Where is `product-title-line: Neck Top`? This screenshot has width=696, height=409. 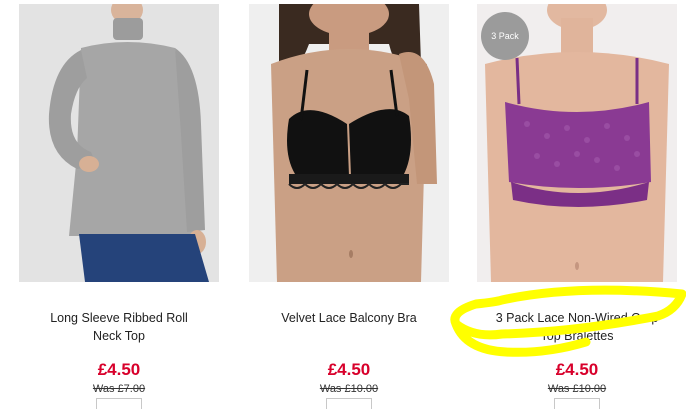 product-title-line: Neck Top is located at coordinates (119, 336).